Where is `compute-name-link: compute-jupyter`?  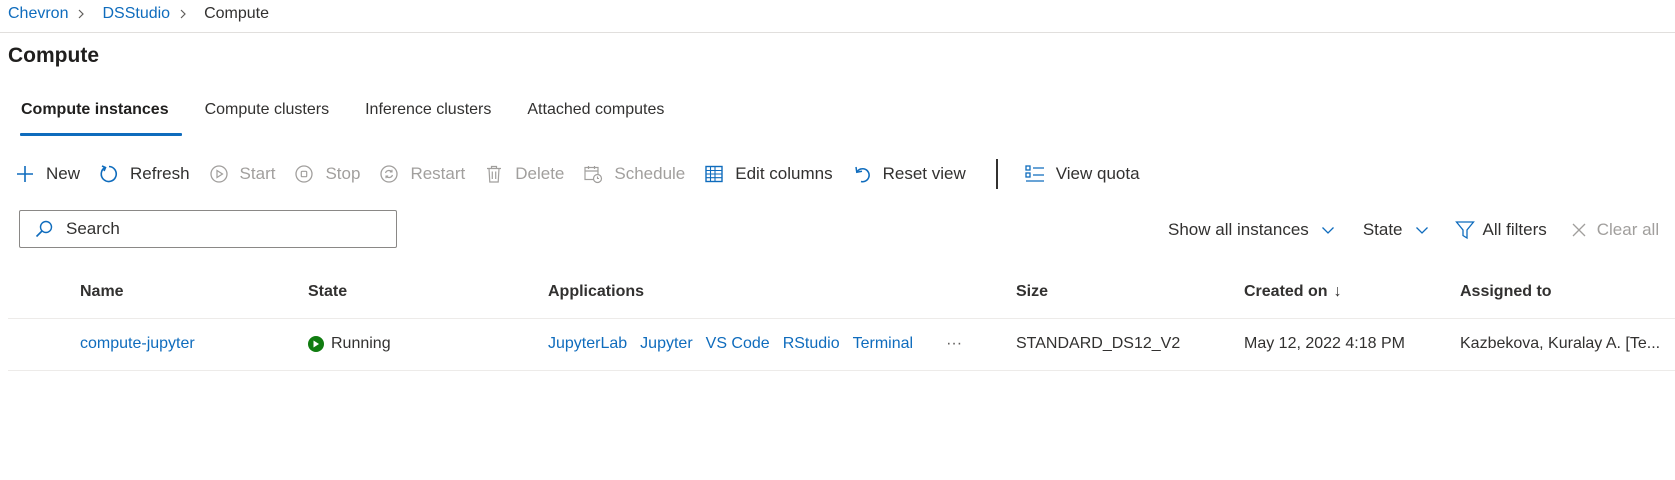
compute-name-link: compute-jupyter is located at coordinates (137, 344).